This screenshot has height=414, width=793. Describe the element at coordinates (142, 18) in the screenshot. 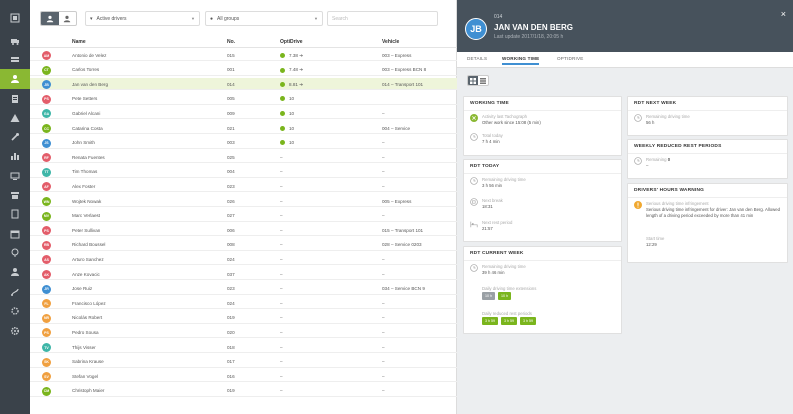

I see `driver-filter-dropdown: ▾ Active drivers ▼` at that location.